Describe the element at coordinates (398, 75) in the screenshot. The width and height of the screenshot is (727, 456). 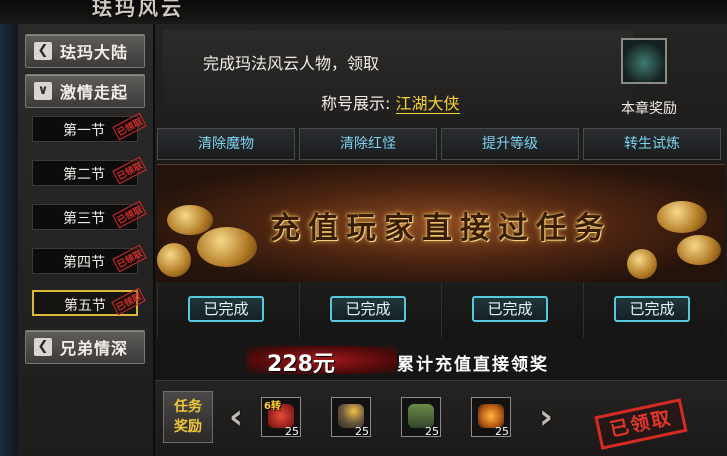
I see `task-header: 完成玛法风云人物，领取 称号展示: 江湖大侠` at that location.